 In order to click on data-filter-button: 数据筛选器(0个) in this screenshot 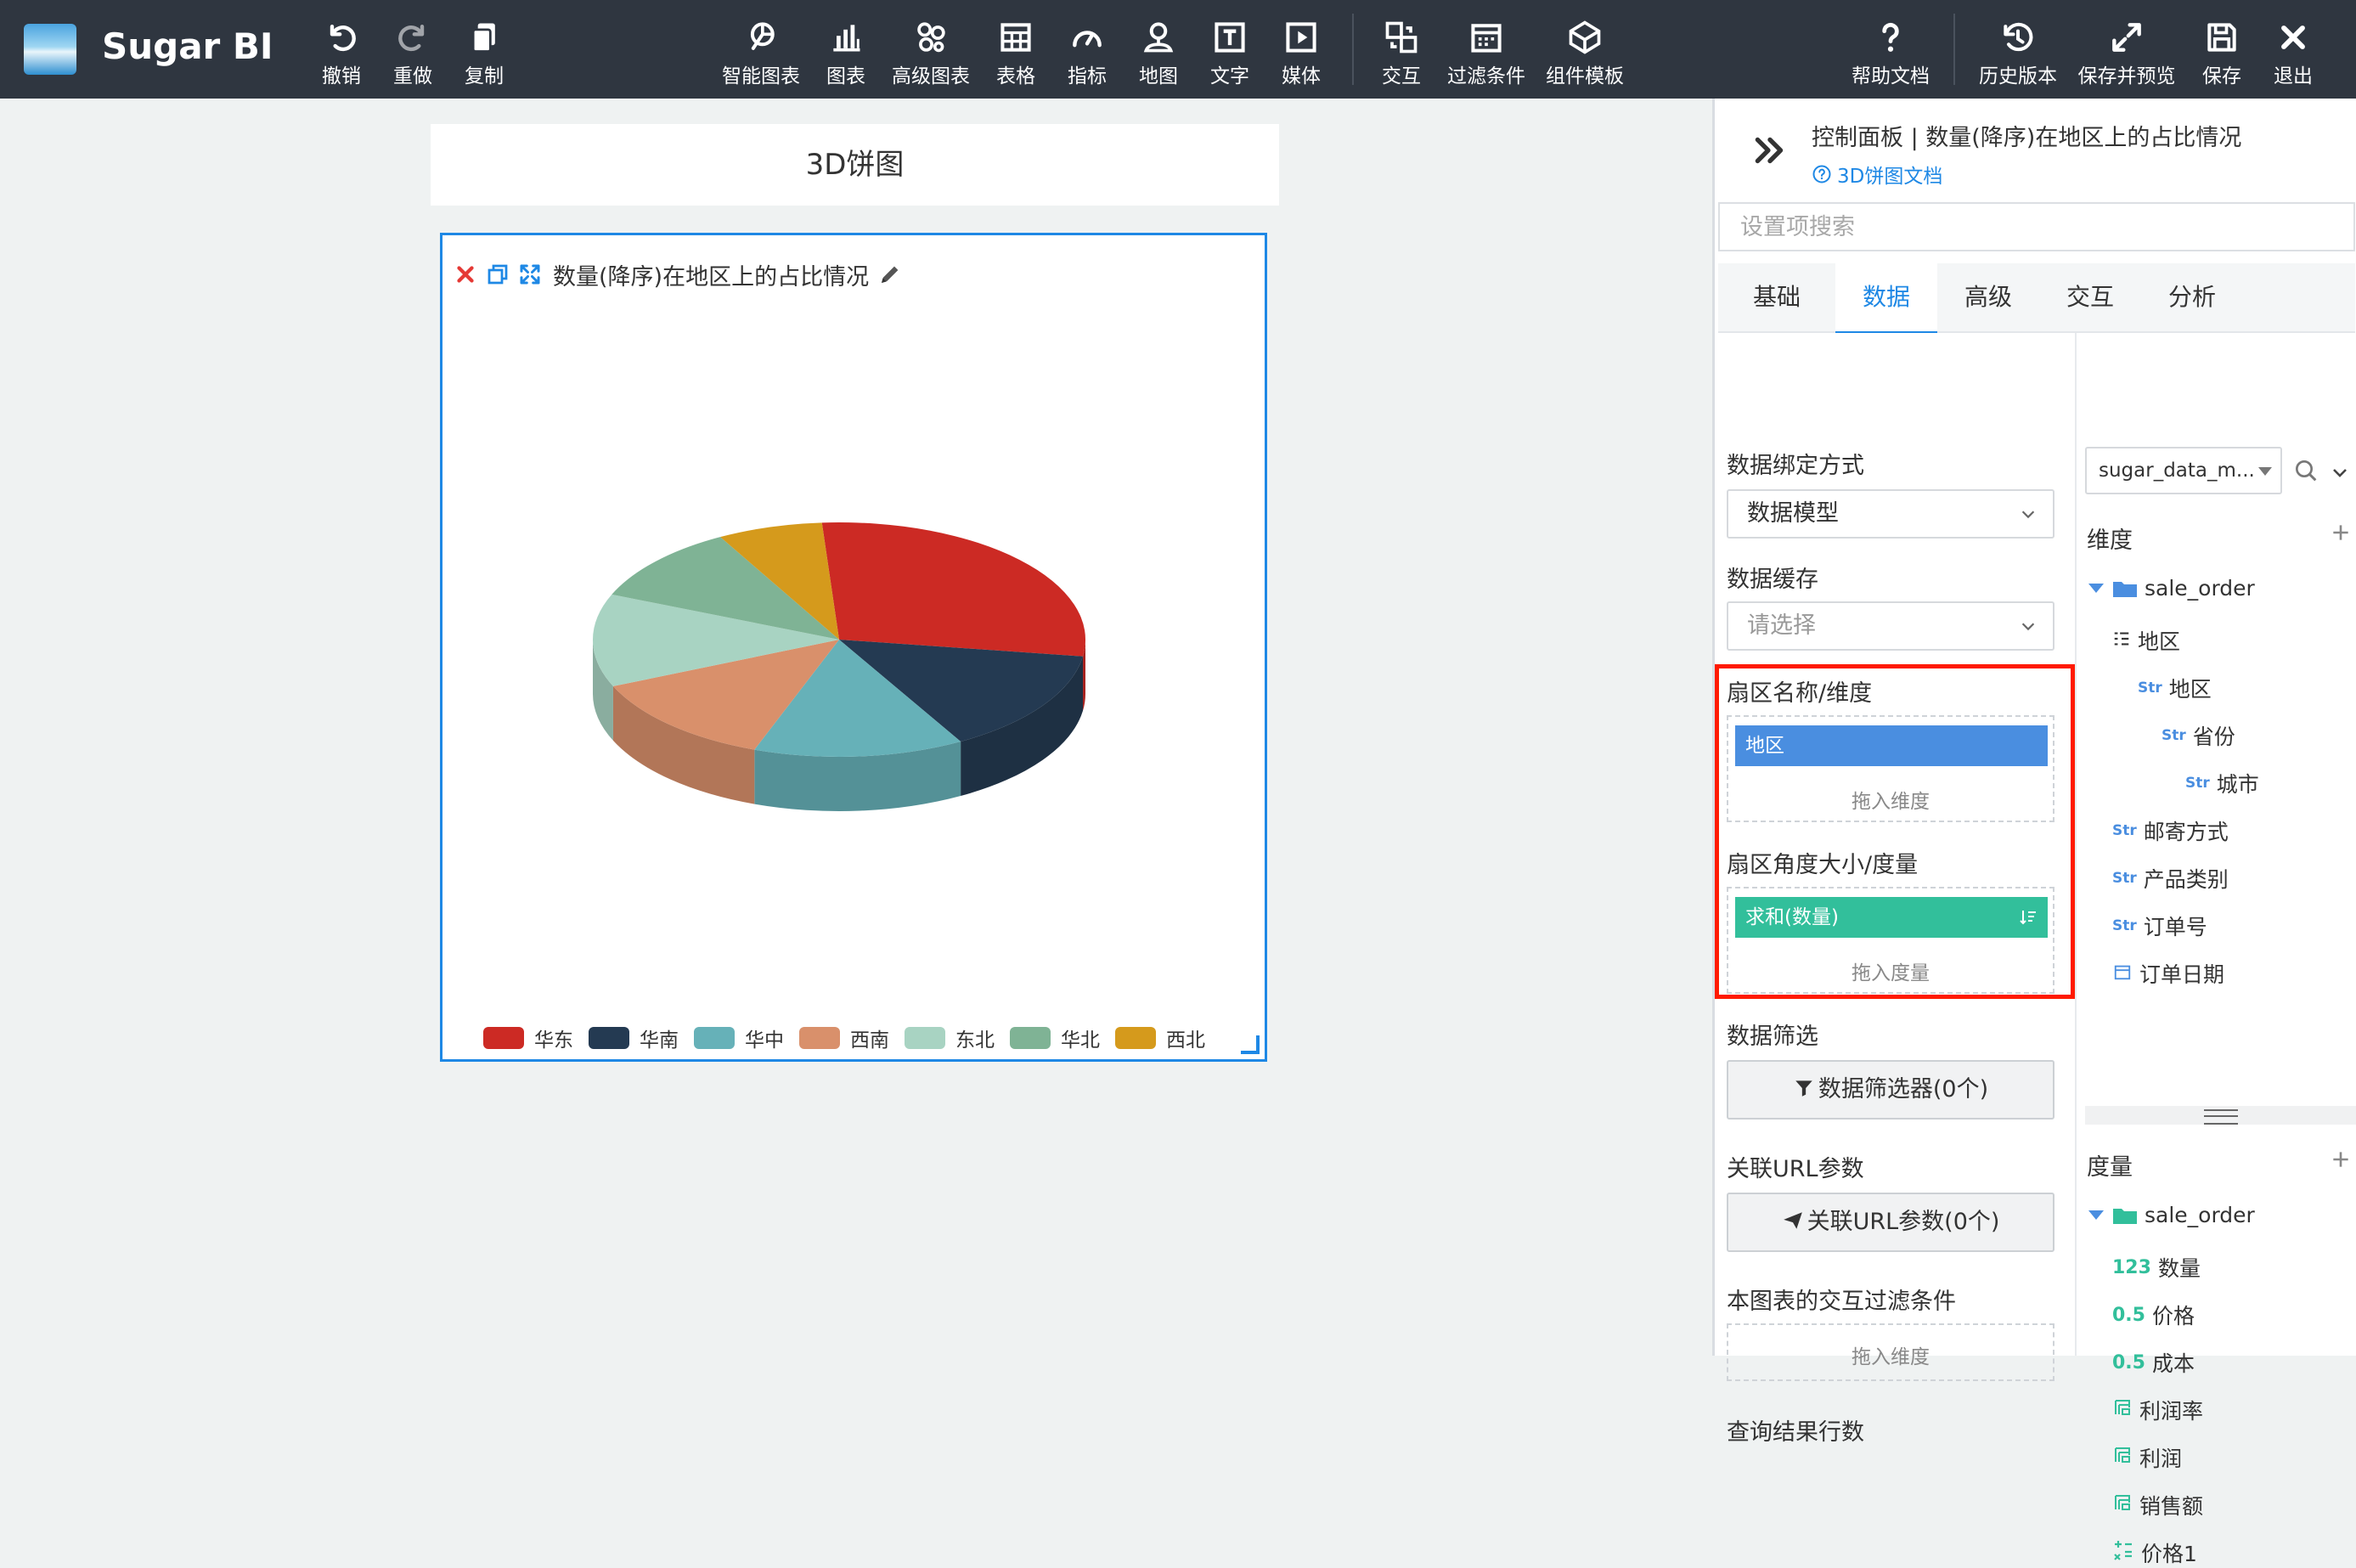, I will do `click(1891, 1090)`.